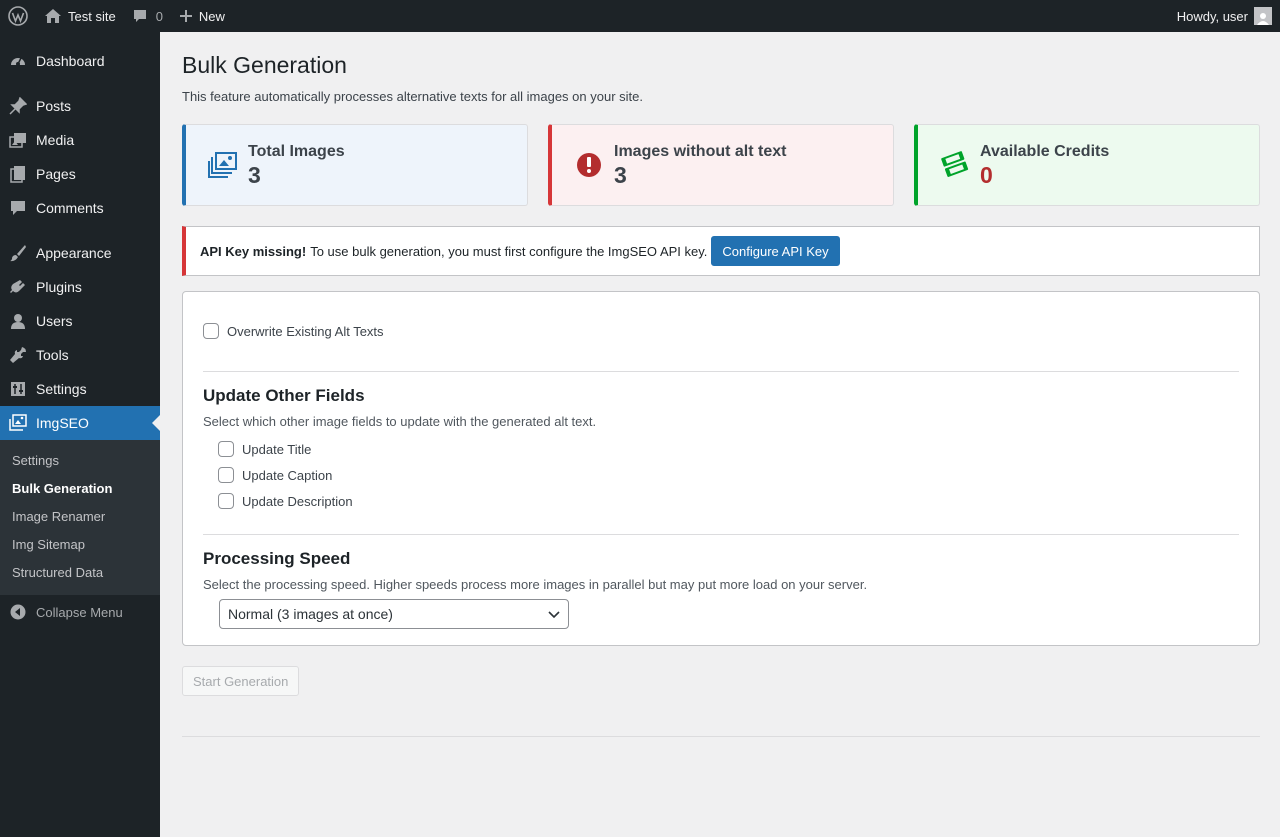 The image size is (1280, 837). I want to click on site-name-link: Test site, so click(80, 16).